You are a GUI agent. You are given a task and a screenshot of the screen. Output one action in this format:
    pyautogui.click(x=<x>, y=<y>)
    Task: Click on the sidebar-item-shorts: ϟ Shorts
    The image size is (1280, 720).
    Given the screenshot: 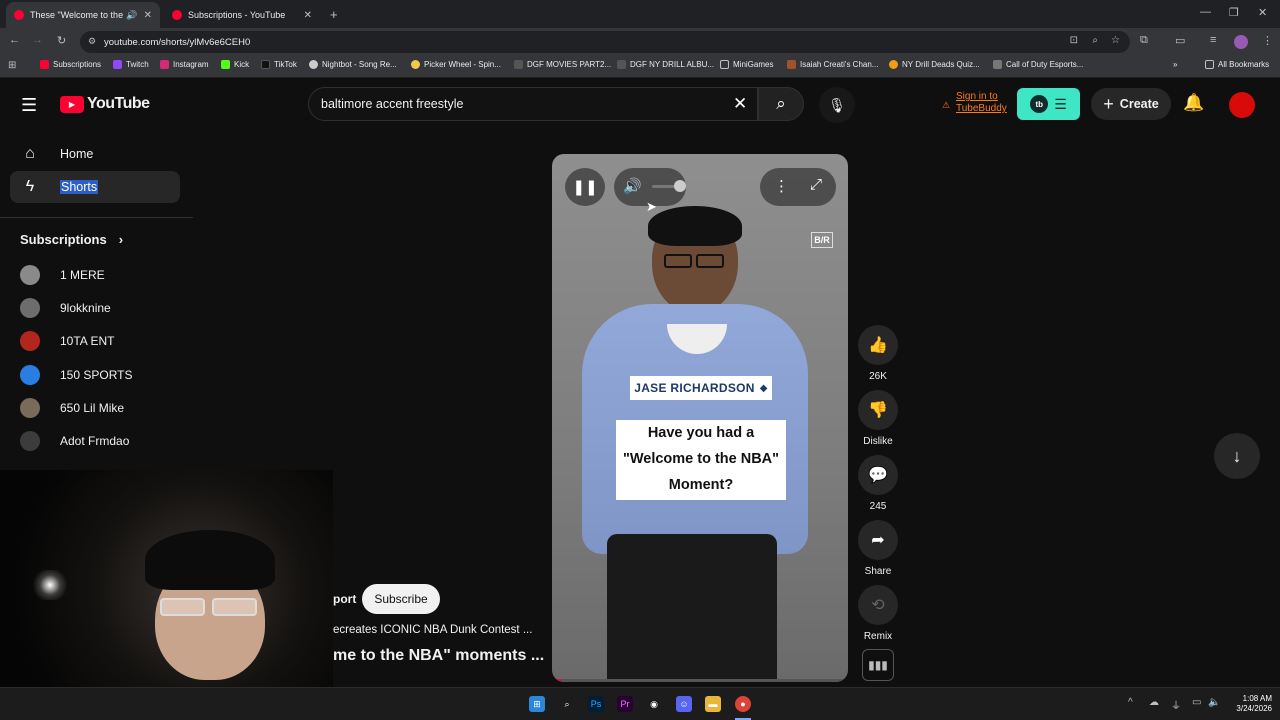 What is the action you would take?
    pyautogui.click(x=95, y=187)
    